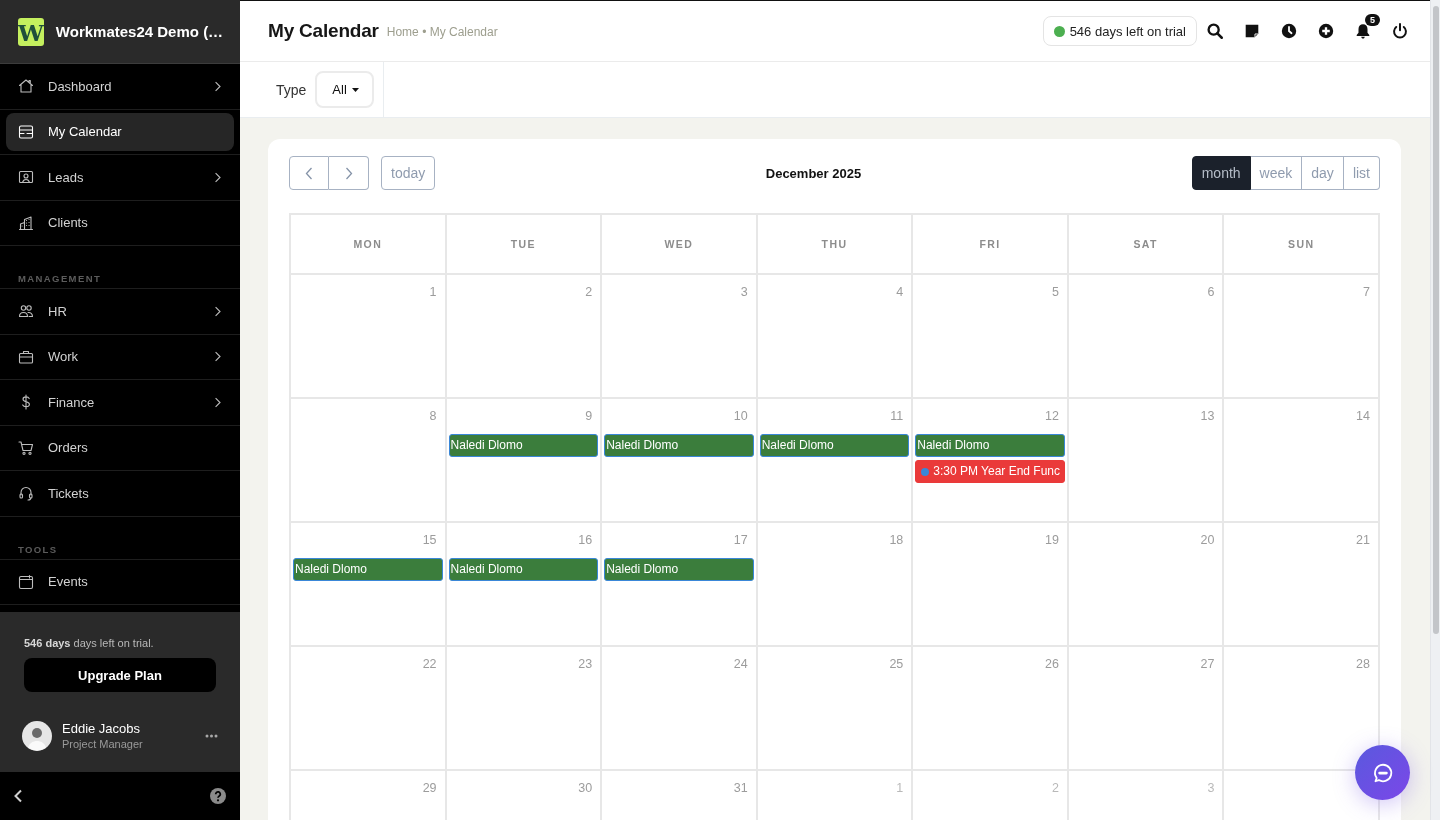 Image resolution: width=1440 pixels, height=820 pixels. I want to click on day-number: 14, so click(1363, 416).